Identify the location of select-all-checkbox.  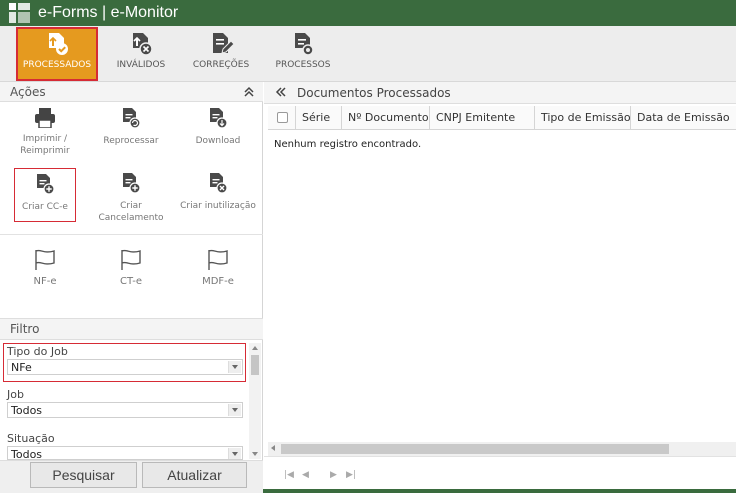
(282, 117).